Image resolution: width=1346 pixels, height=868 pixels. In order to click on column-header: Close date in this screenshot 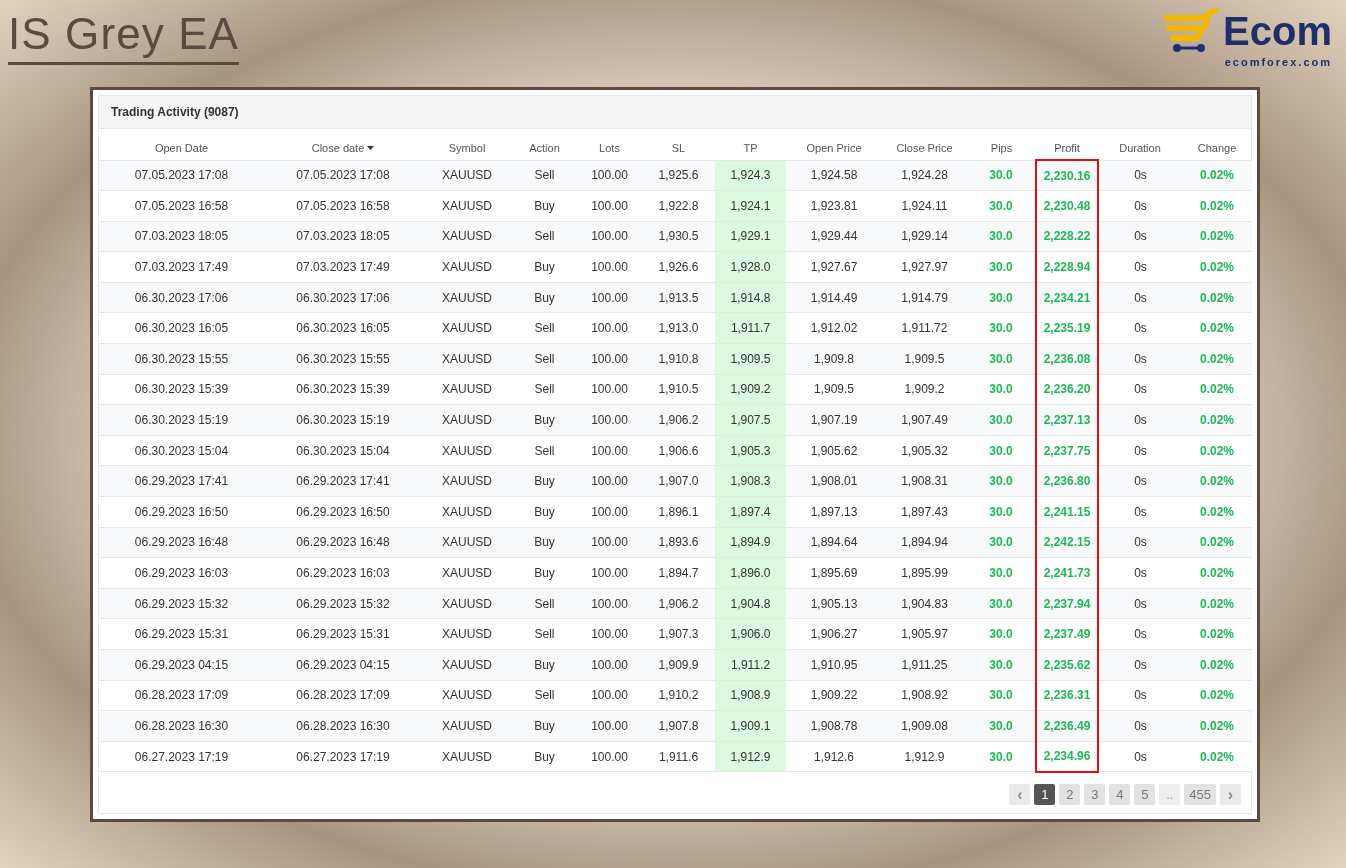, I will do `click(343, 146)`.